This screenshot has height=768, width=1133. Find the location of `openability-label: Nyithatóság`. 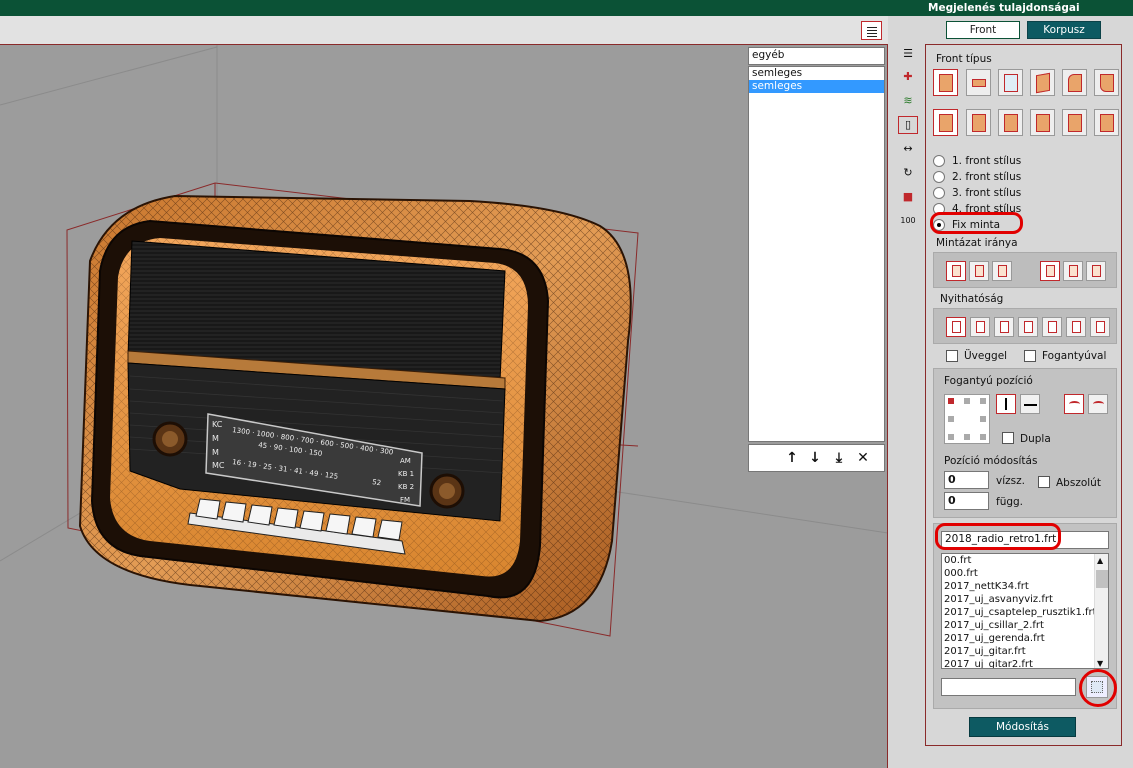

openability-label: Nyithatóság is located at coordinates (972, 299).